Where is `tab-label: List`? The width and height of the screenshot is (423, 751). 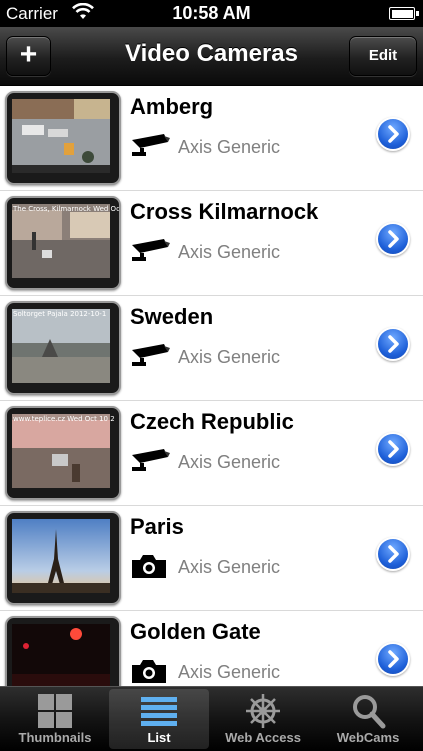
tab-label: List is located at coordinates (159, 737).